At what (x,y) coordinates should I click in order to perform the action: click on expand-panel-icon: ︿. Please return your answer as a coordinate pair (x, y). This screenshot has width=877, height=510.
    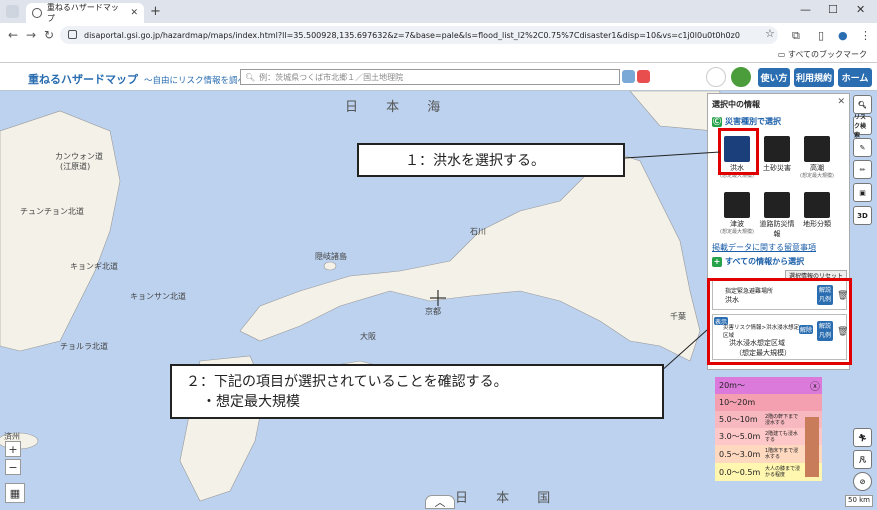
    Looking at the image, I should click on (440, 502).